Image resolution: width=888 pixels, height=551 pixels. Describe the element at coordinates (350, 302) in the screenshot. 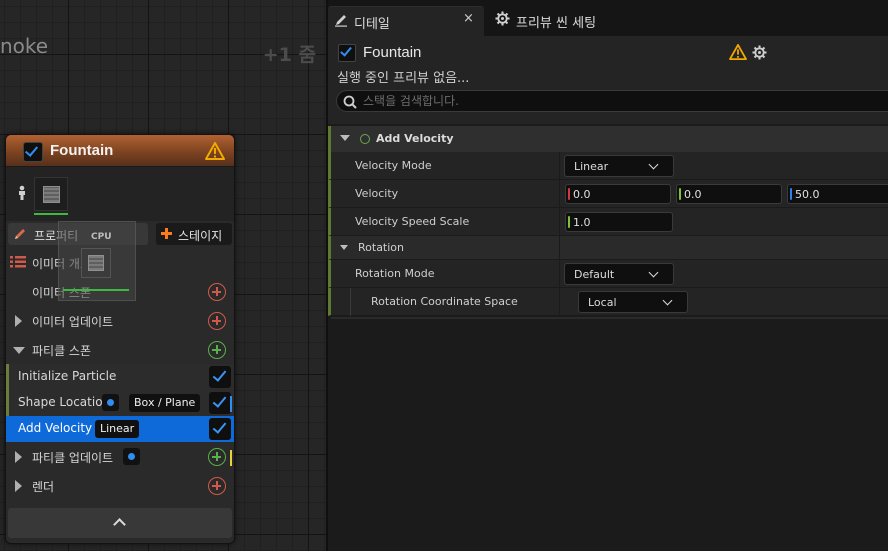

I see `indent-guide` at that location.